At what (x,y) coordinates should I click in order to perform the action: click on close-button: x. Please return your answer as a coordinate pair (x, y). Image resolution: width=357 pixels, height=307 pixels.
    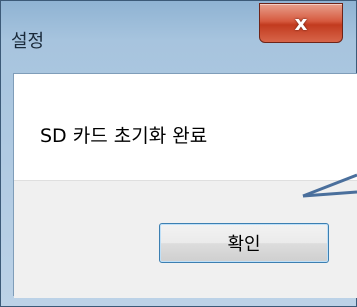
    Looking at the image, I should click on (301, 23).